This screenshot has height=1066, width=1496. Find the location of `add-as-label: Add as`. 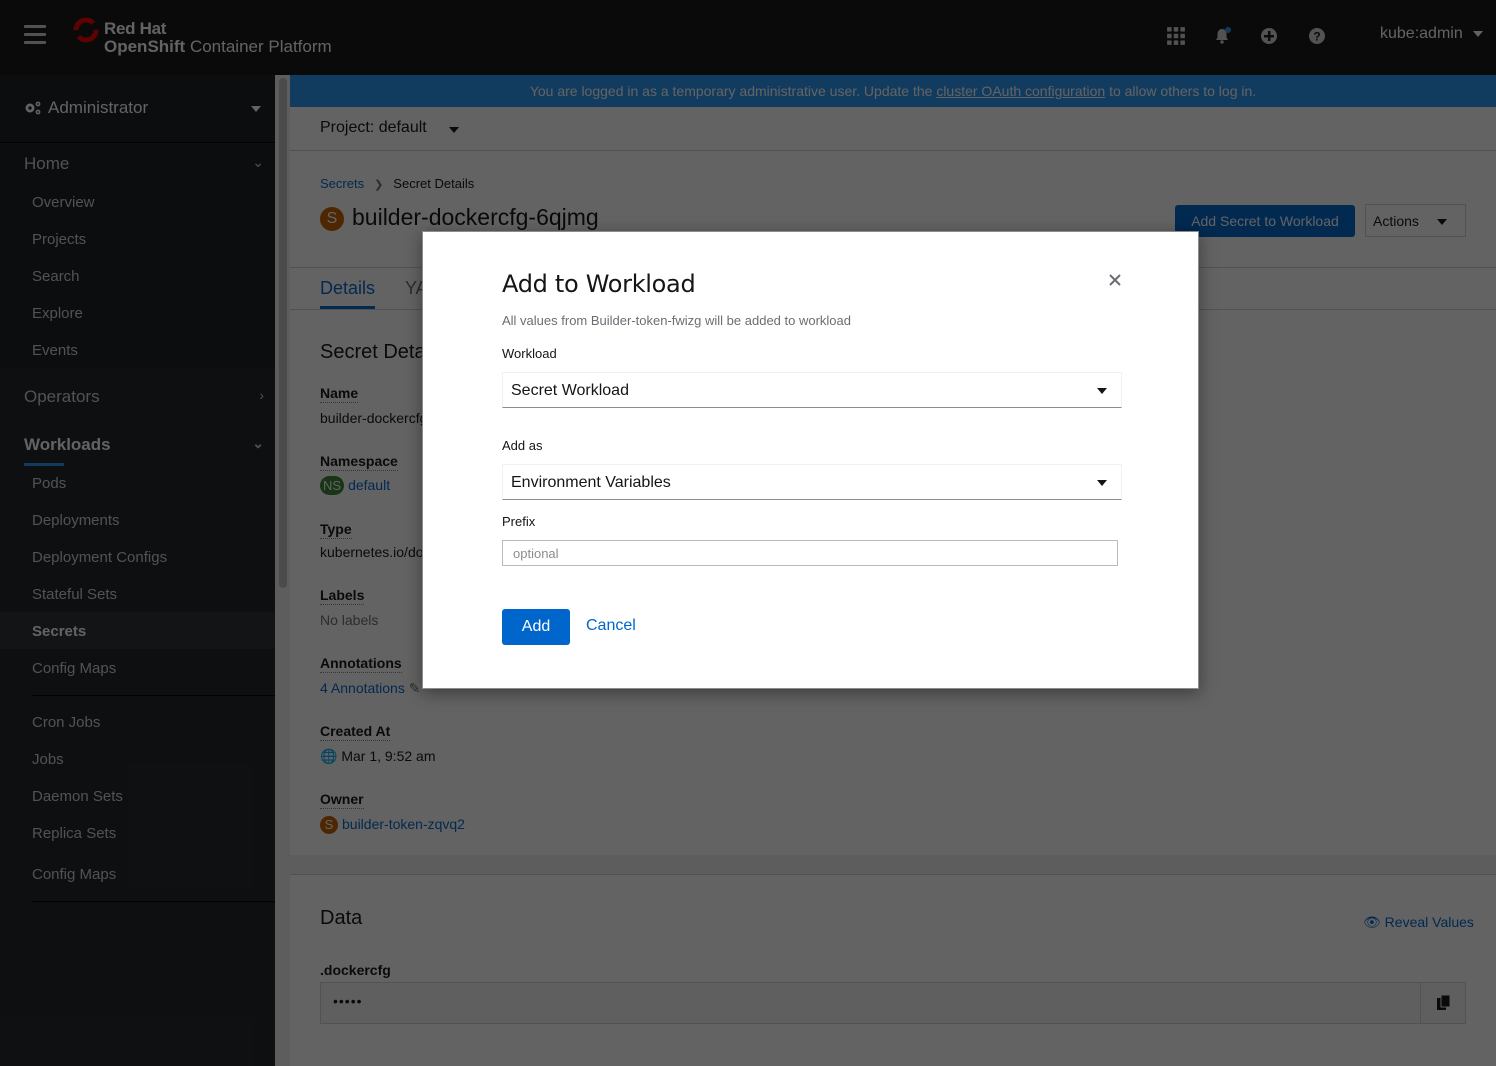

add-as-label: Add as is located at coordinates (522, 445).